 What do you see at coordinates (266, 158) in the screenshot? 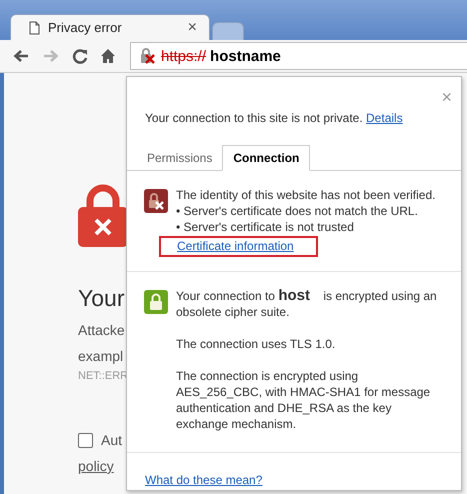
I see `popup-tab: Connection` at bounding box center [266, 158].